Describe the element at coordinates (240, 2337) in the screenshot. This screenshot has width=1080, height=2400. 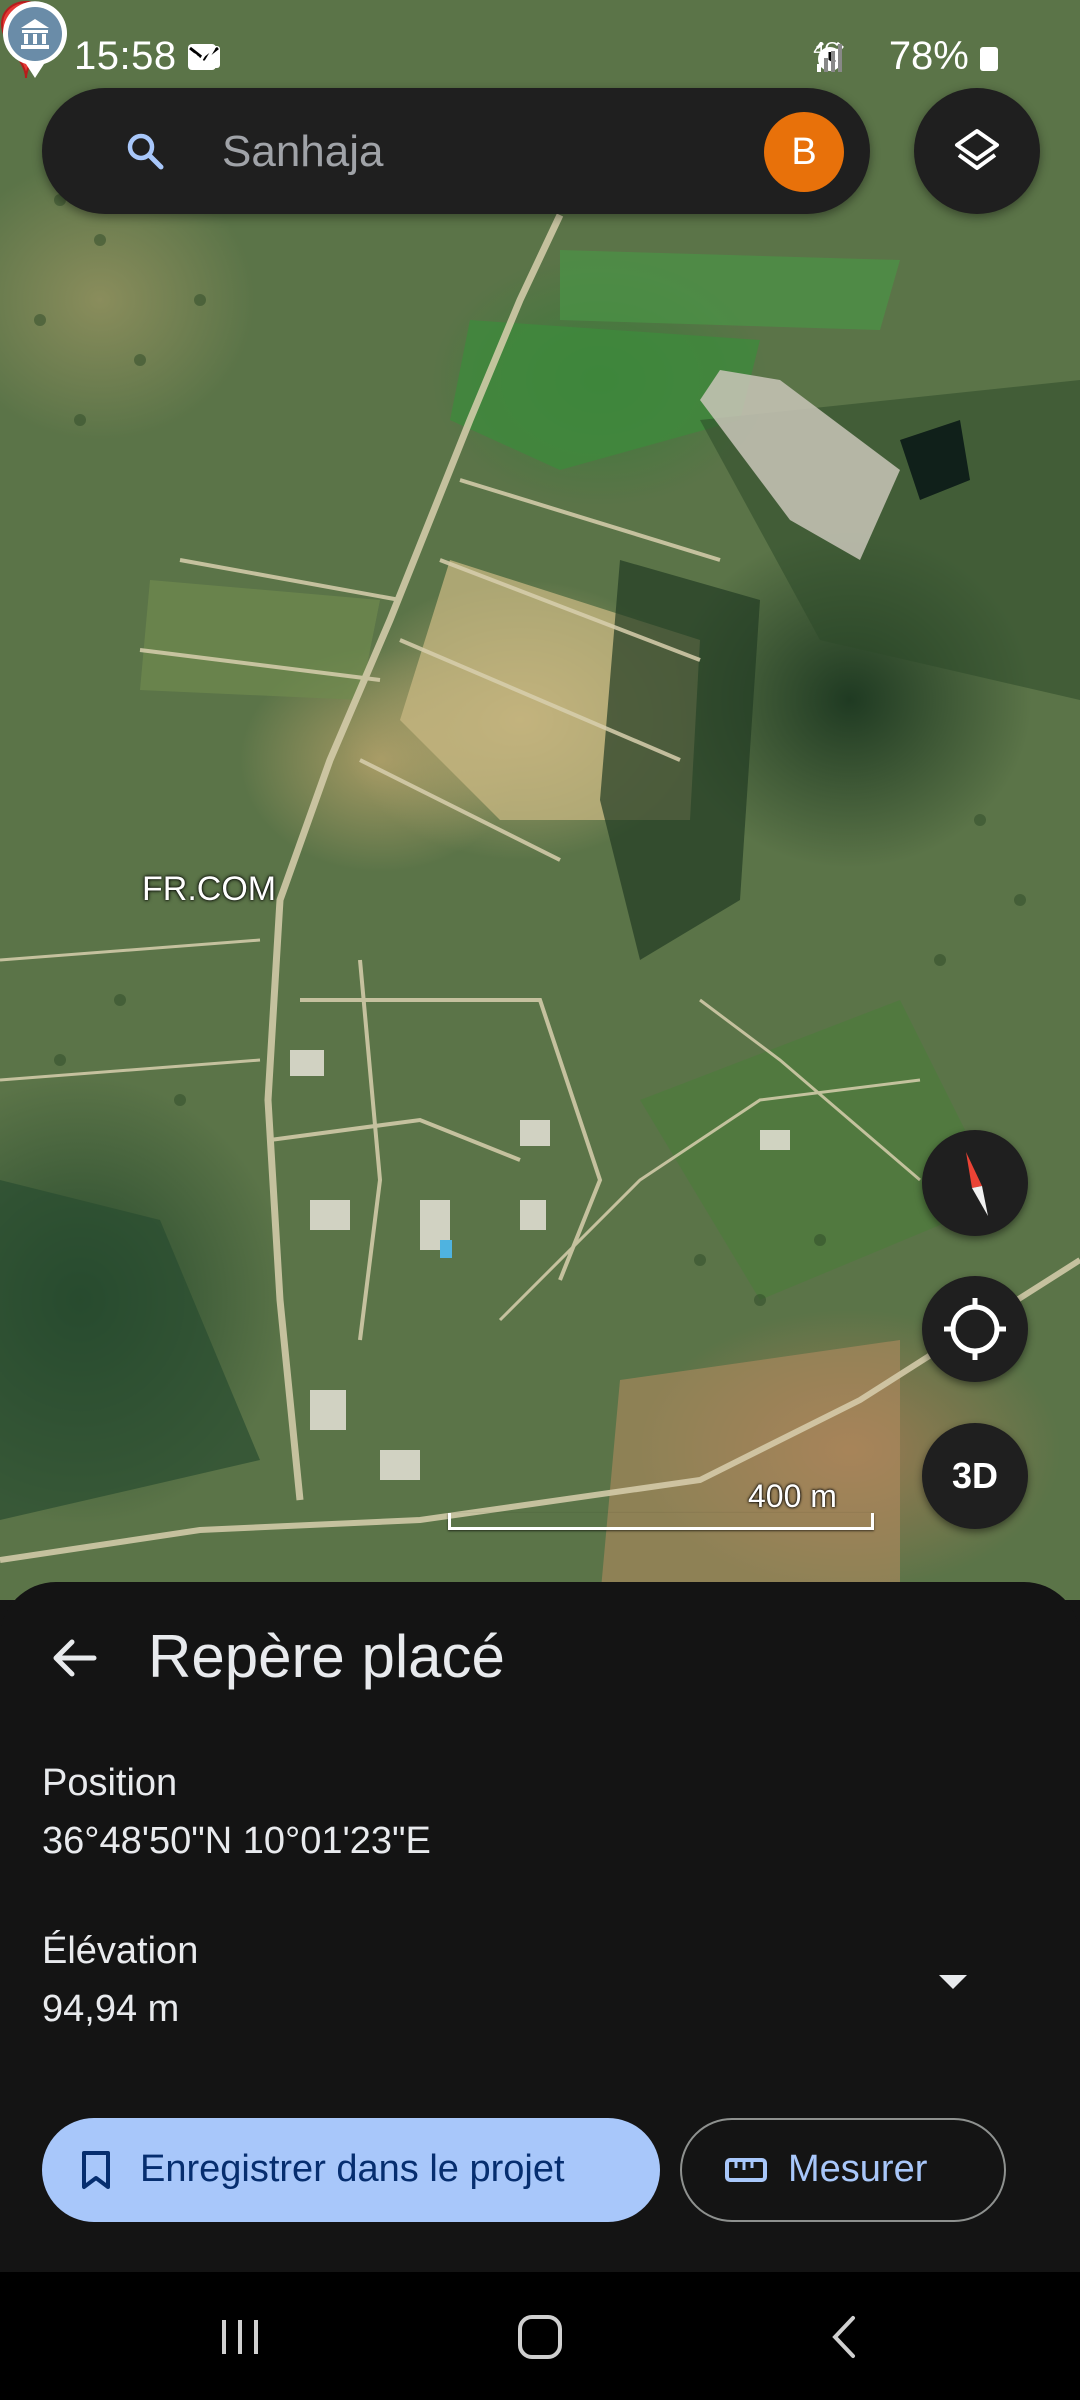
I see `recent-apps-icon` at that location.